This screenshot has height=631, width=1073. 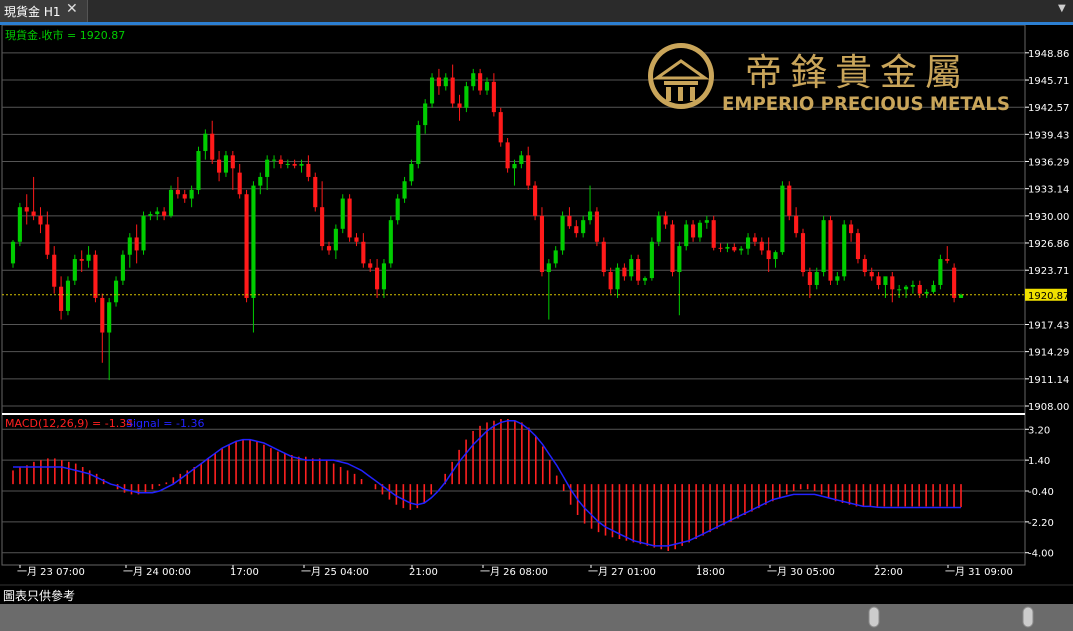 What do you see at coordinates (1048, 244) in the screenshot?
I see `price-tick-label: 1926.86` at bounding box center [1048, 244].